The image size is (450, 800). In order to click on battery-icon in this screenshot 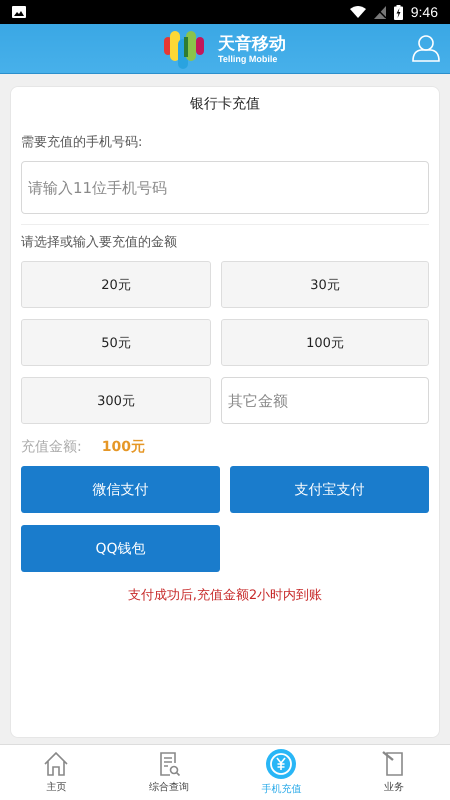, I will do `click(398, 12)`.